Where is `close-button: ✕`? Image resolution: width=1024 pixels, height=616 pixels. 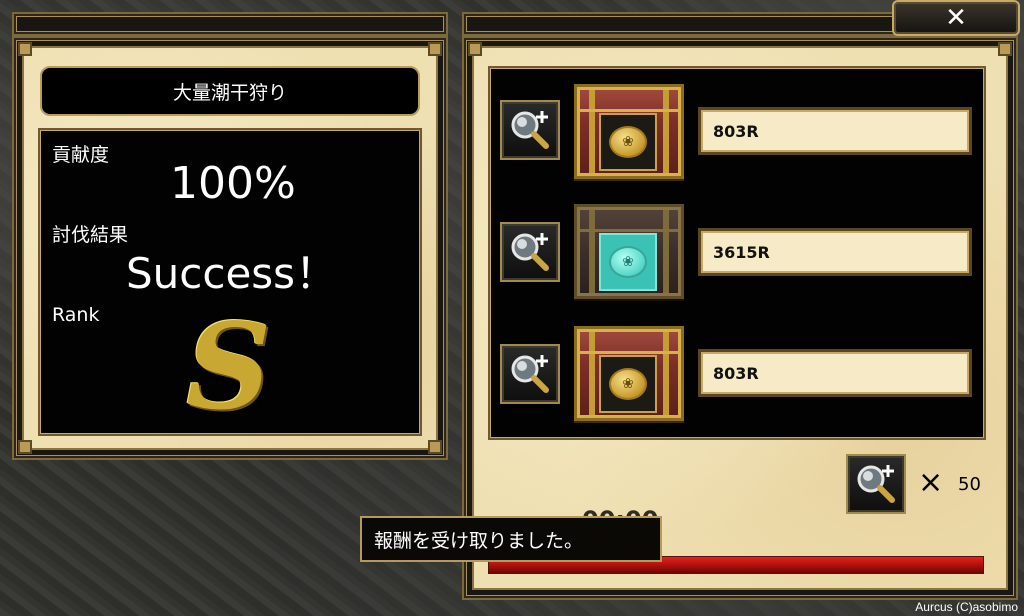 close-button: ✕ is located at coordinates (956, 18).